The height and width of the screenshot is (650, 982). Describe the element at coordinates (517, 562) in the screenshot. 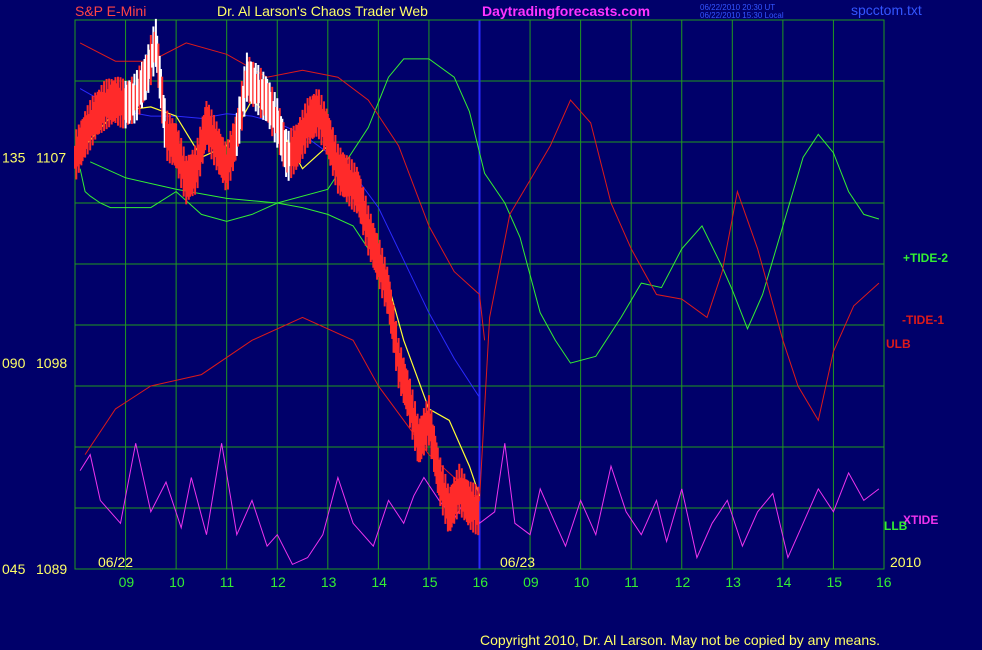

I see `date-label: 06/23` at that location.